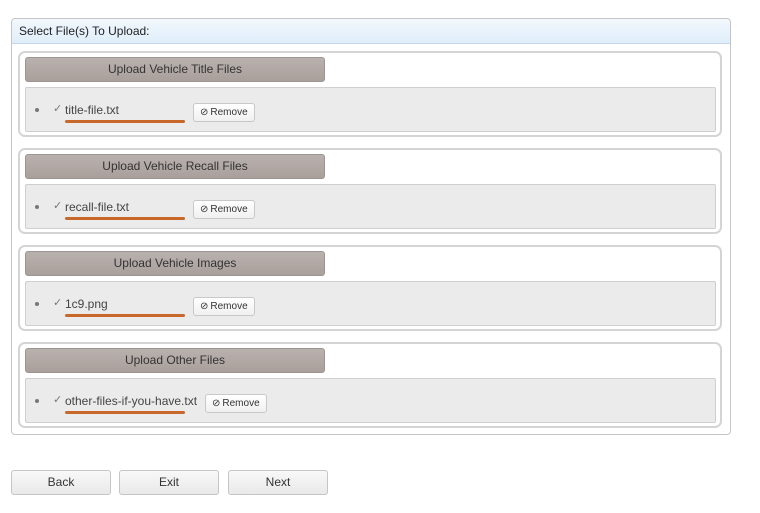  What do you see at coordinates (131, 401) in the screenshot?
I see `file-name: other-files-if-you-have.txt` at bounding box center [131, 401].